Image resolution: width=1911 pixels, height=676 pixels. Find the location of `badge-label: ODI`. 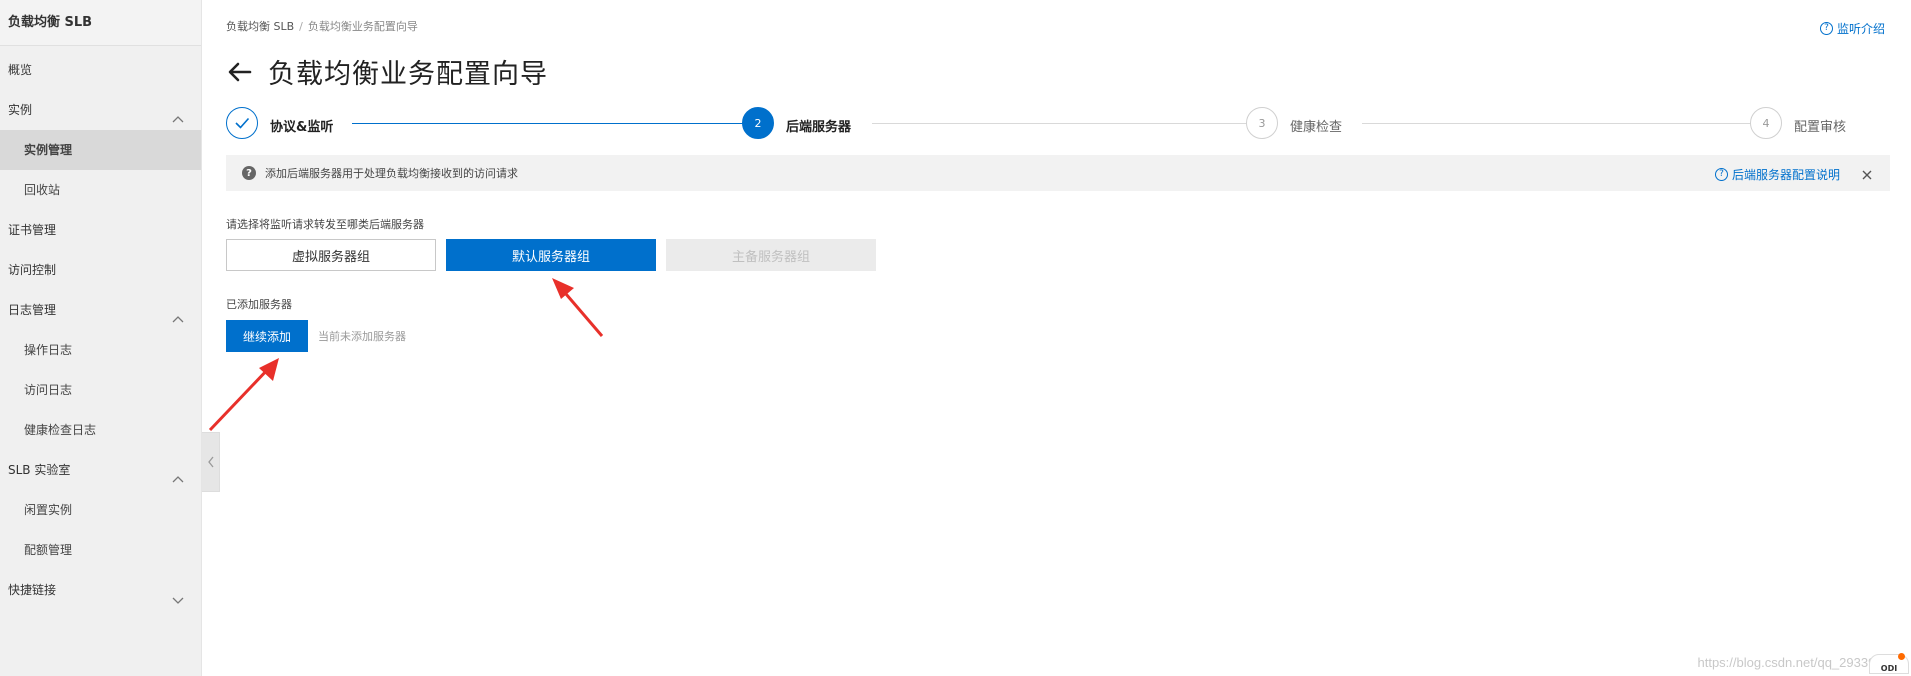

badge-label: ODI is located at coordinates (1889, 668).